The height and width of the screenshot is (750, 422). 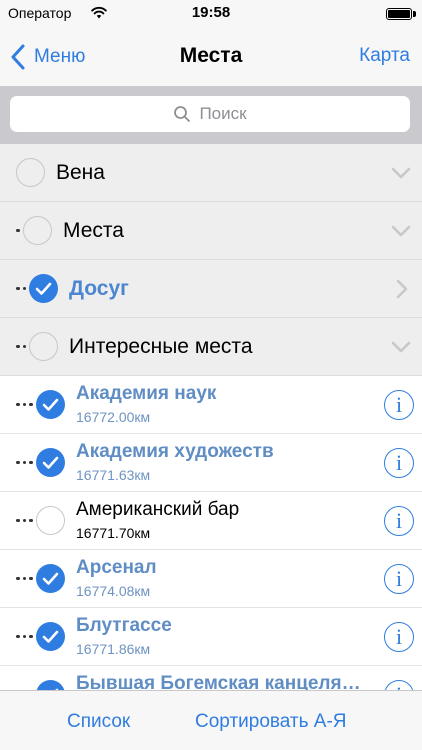 What do you see at coordinates (161, 346) in the screenshot?
I see `group-label: Интересные места` at bounding box center [161, 346].